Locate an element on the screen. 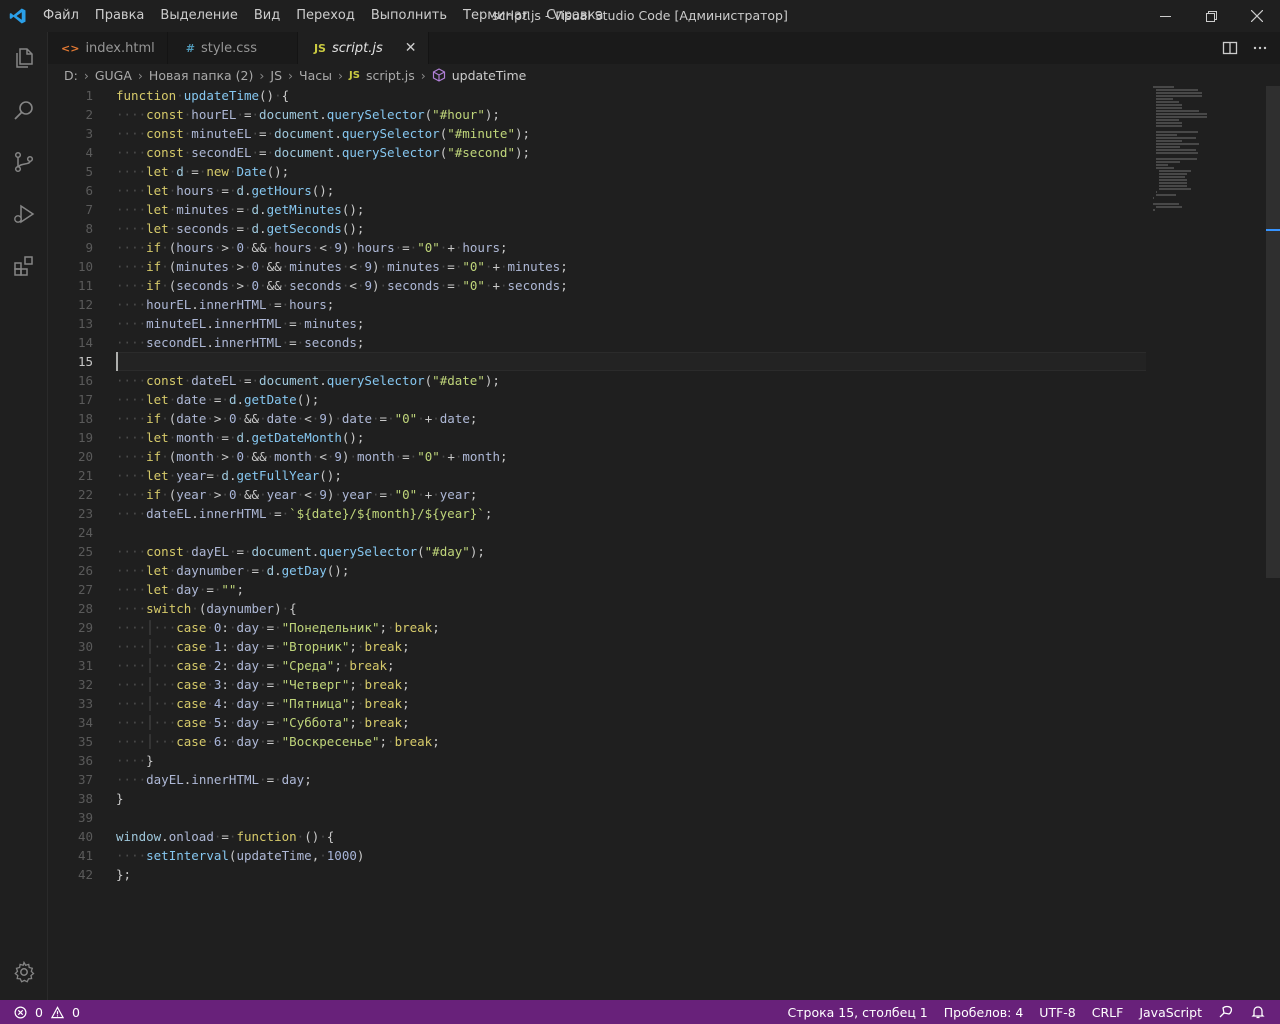 This screenshot has height=1024, width=1280. menu-terminal: Терминал is located at coordinates (496, 16).